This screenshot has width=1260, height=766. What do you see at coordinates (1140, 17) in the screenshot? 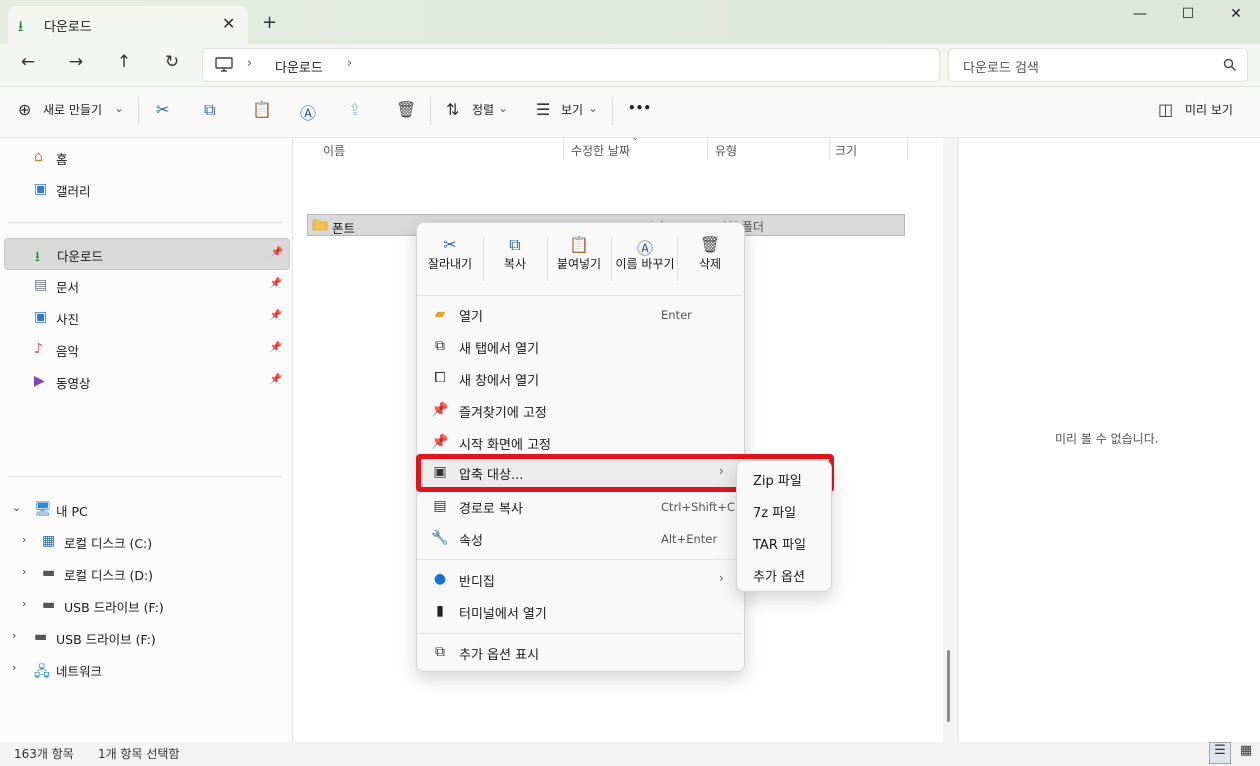
I see `minimize-button: —` at bounding box center [1140, 17].